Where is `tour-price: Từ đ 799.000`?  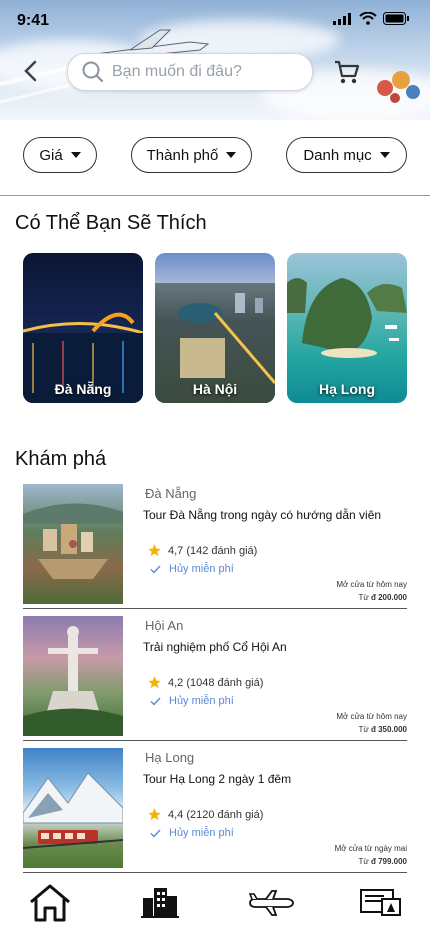 tour-price: Từ đ 799.000 is located at coordinates (382, 861).